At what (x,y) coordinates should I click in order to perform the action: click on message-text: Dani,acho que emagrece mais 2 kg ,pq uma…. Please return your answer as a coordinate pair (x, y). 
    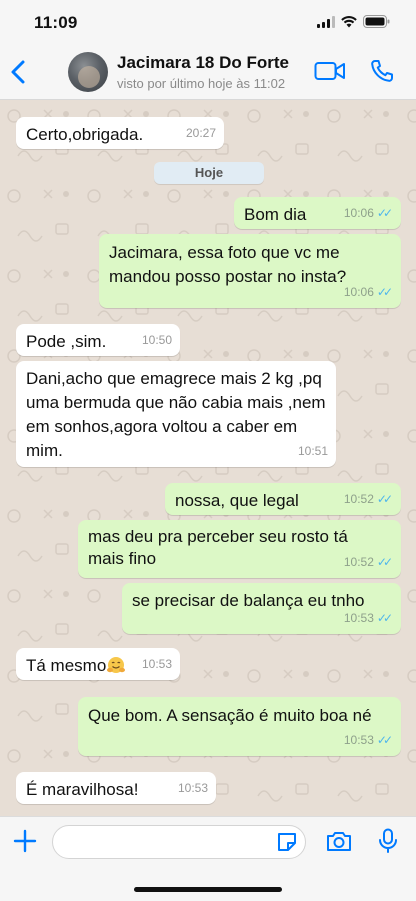
    Looking at the image, I should click on (176, 414).